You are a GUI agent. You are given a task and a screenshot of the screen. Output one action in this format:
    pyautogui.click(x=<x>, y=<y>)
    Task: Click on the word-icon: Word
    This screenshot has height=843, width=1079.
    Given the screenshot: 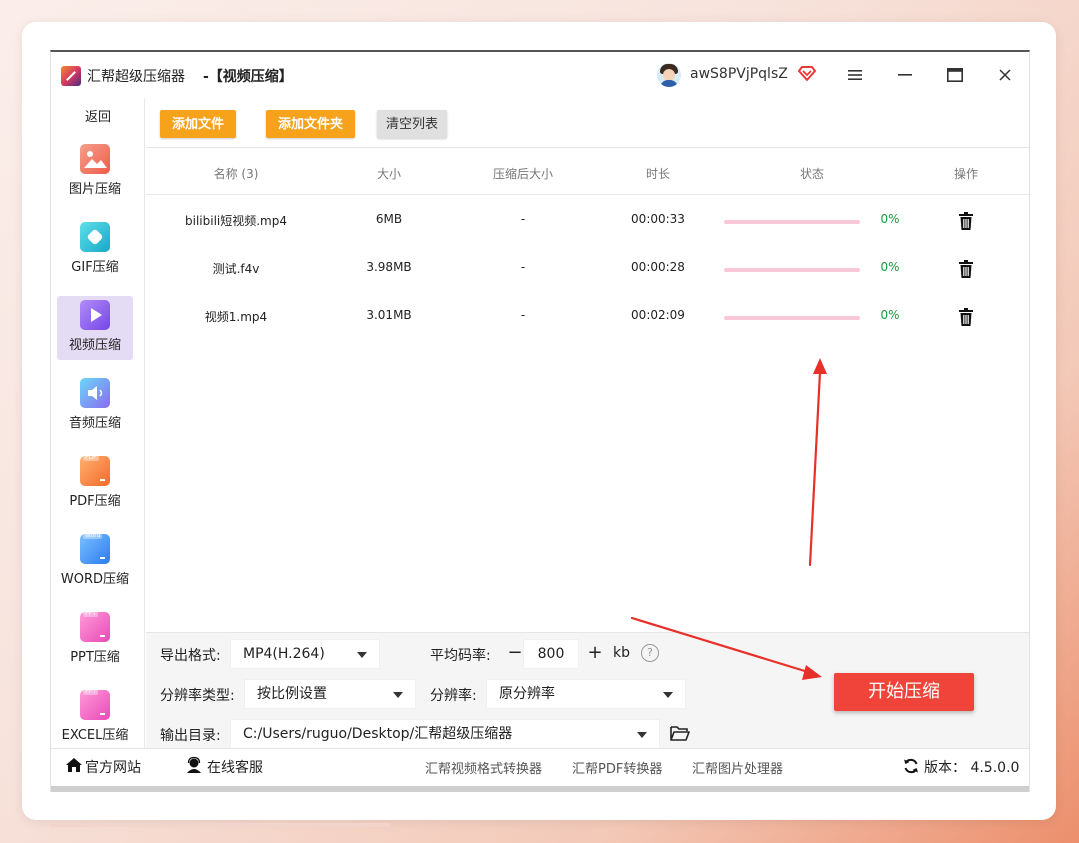 What is the action you would take?
    pyautogui.click(x=95, y=548)
    